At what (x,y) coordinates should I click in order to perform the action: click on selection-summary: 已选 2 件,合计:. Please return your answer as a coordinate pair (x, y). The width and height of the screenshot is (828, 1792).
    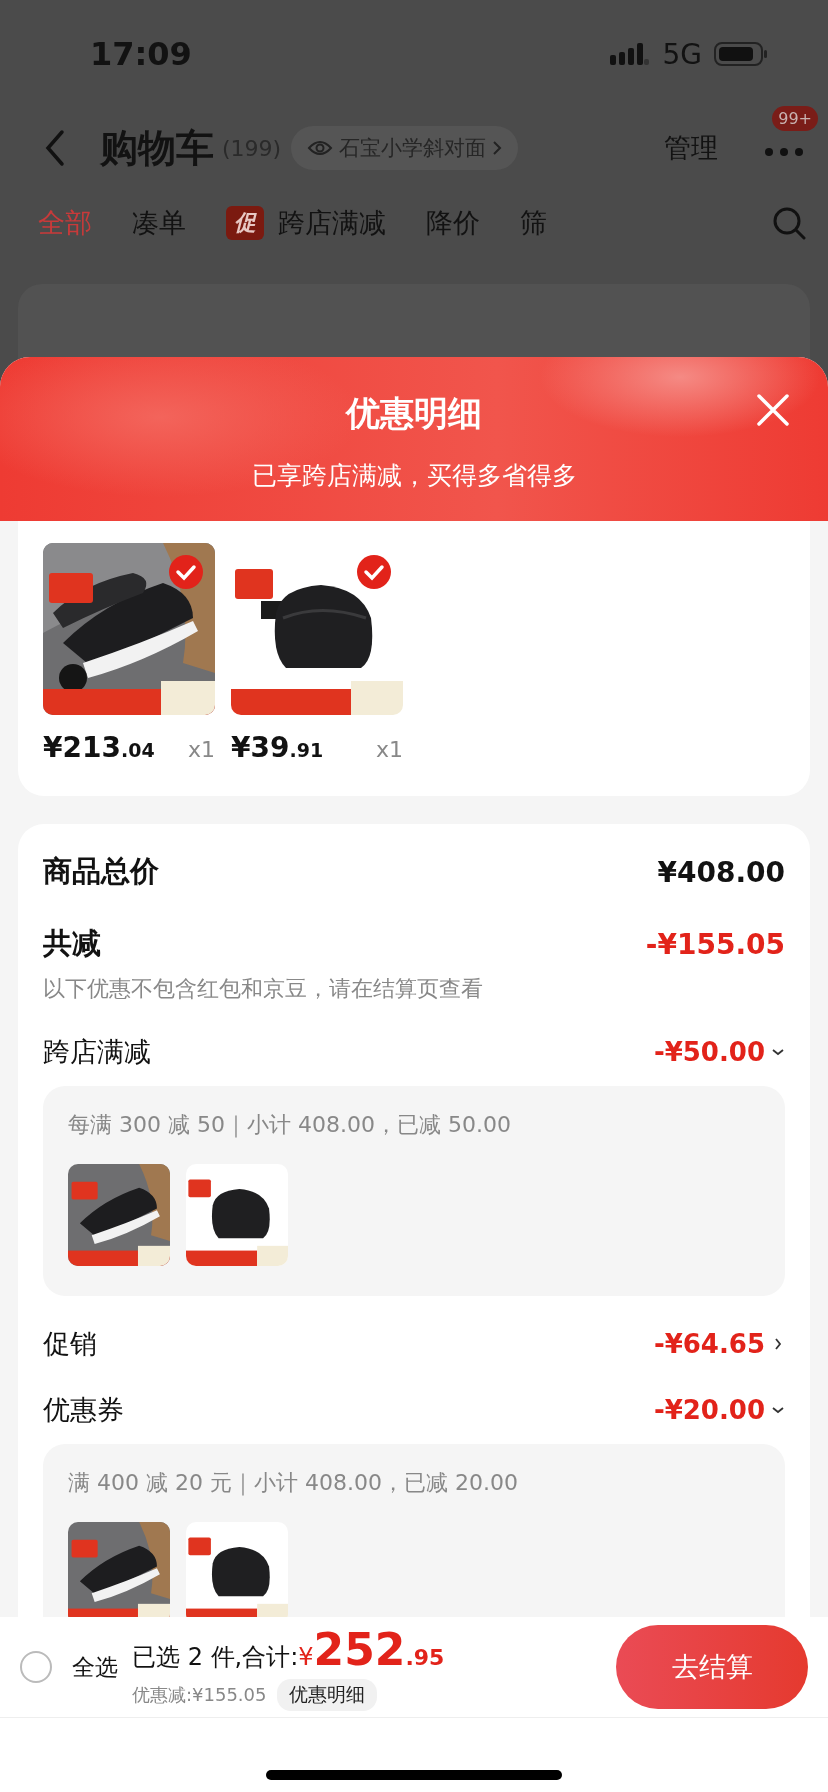
    Looking at the image, I should click on (215, 1657).